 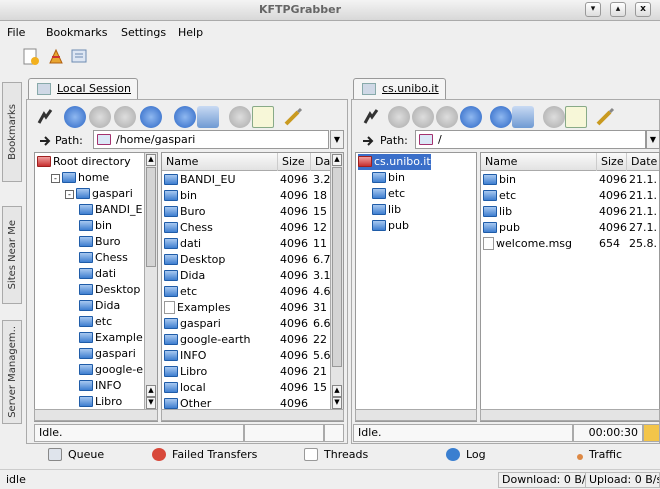 I want to click on tree-item: BANDI_E, so click(x=110, y=210).